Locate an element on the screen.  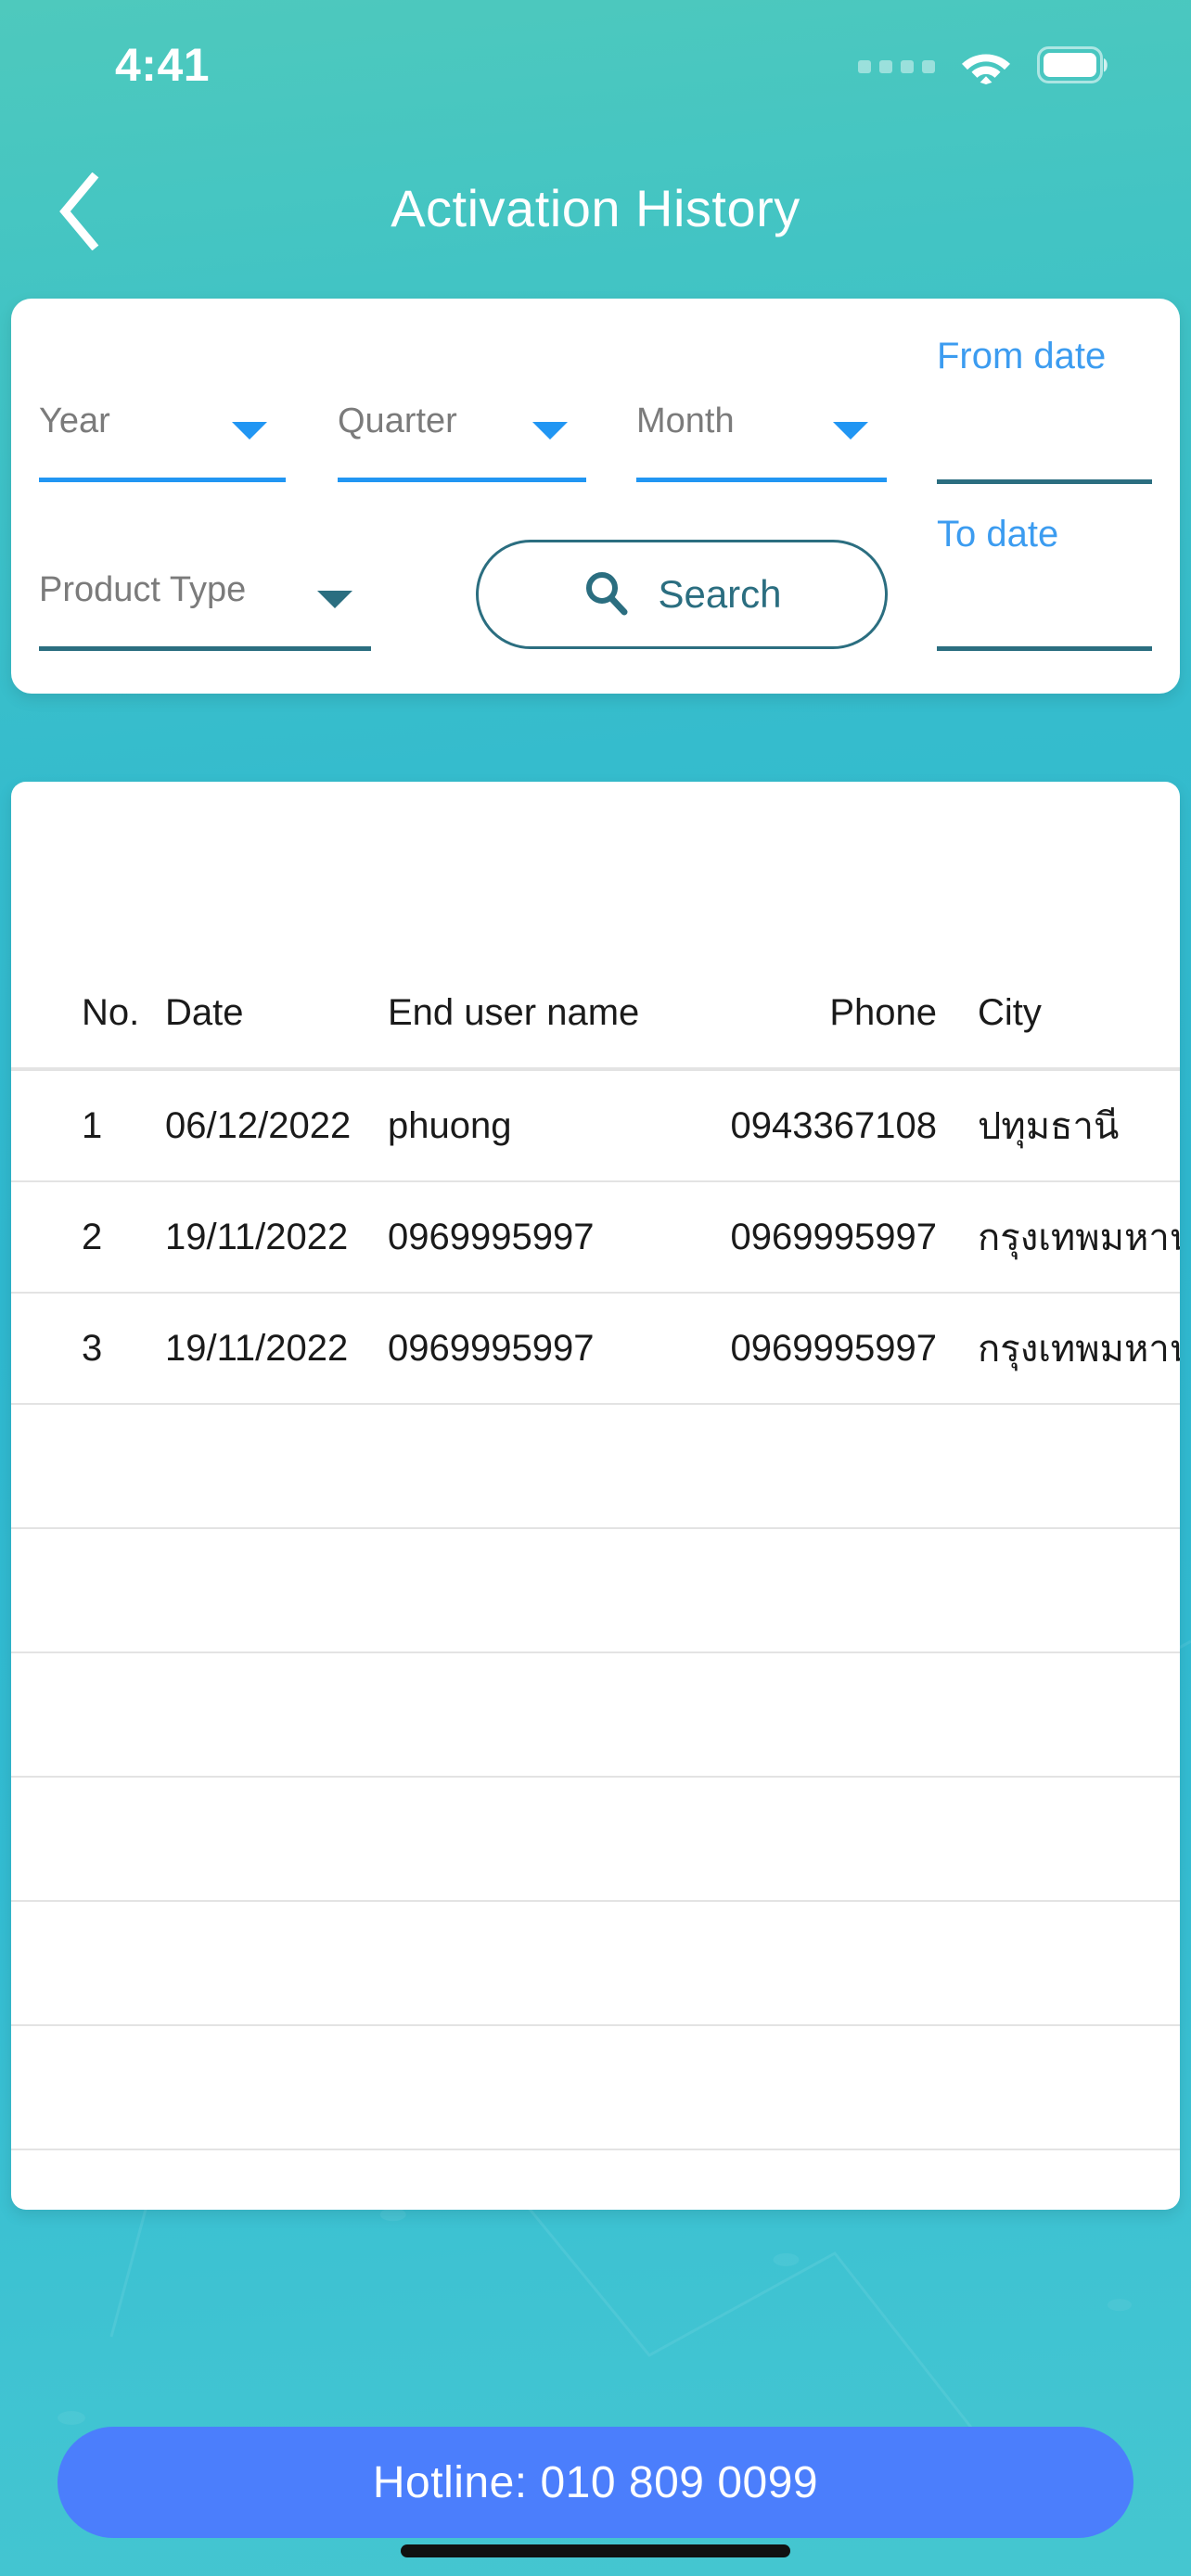
month-dropdown-underline is located at coordinates (761, 480).